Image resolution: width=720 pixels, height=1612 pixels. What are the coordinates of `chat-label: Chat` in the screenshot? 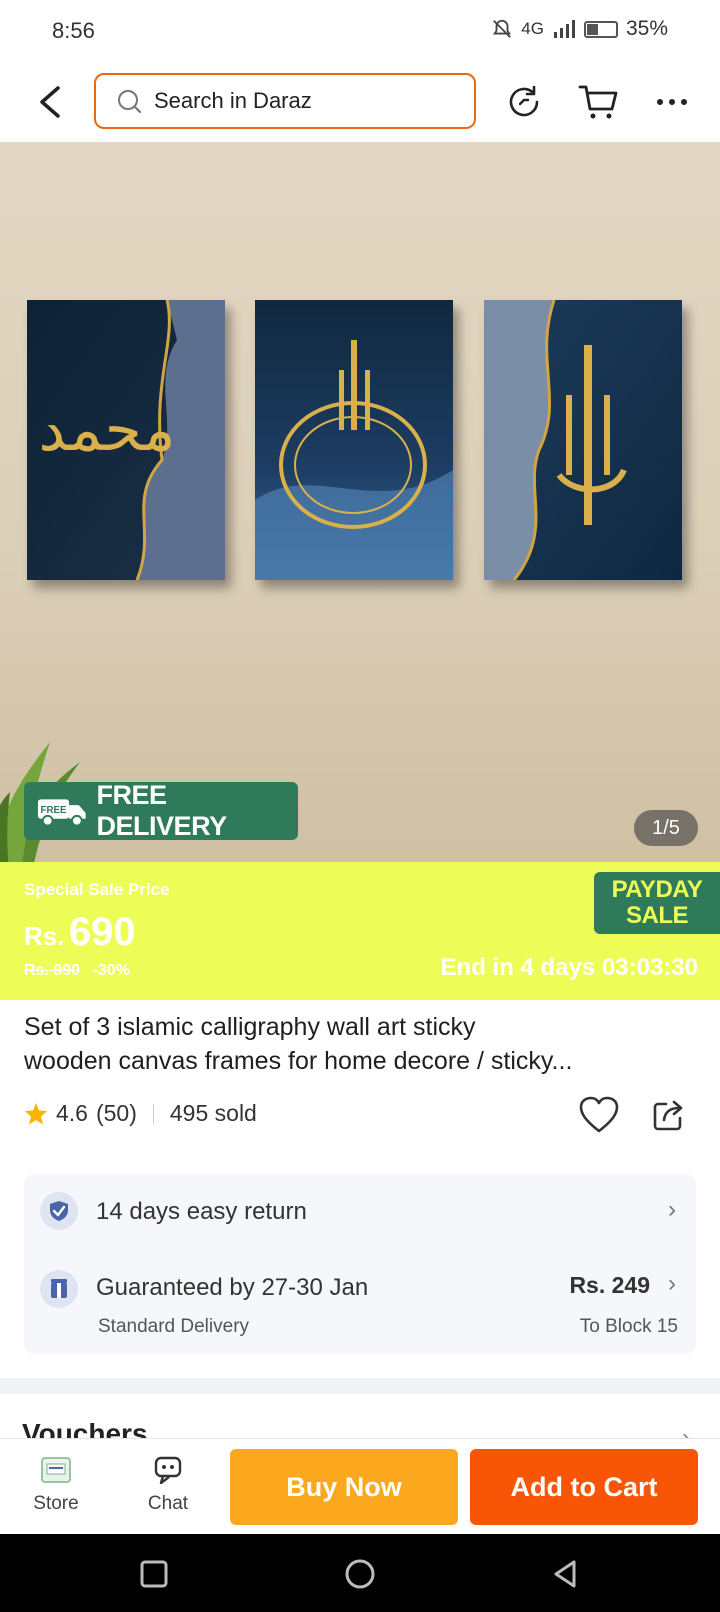 It's located at (168, 1503).